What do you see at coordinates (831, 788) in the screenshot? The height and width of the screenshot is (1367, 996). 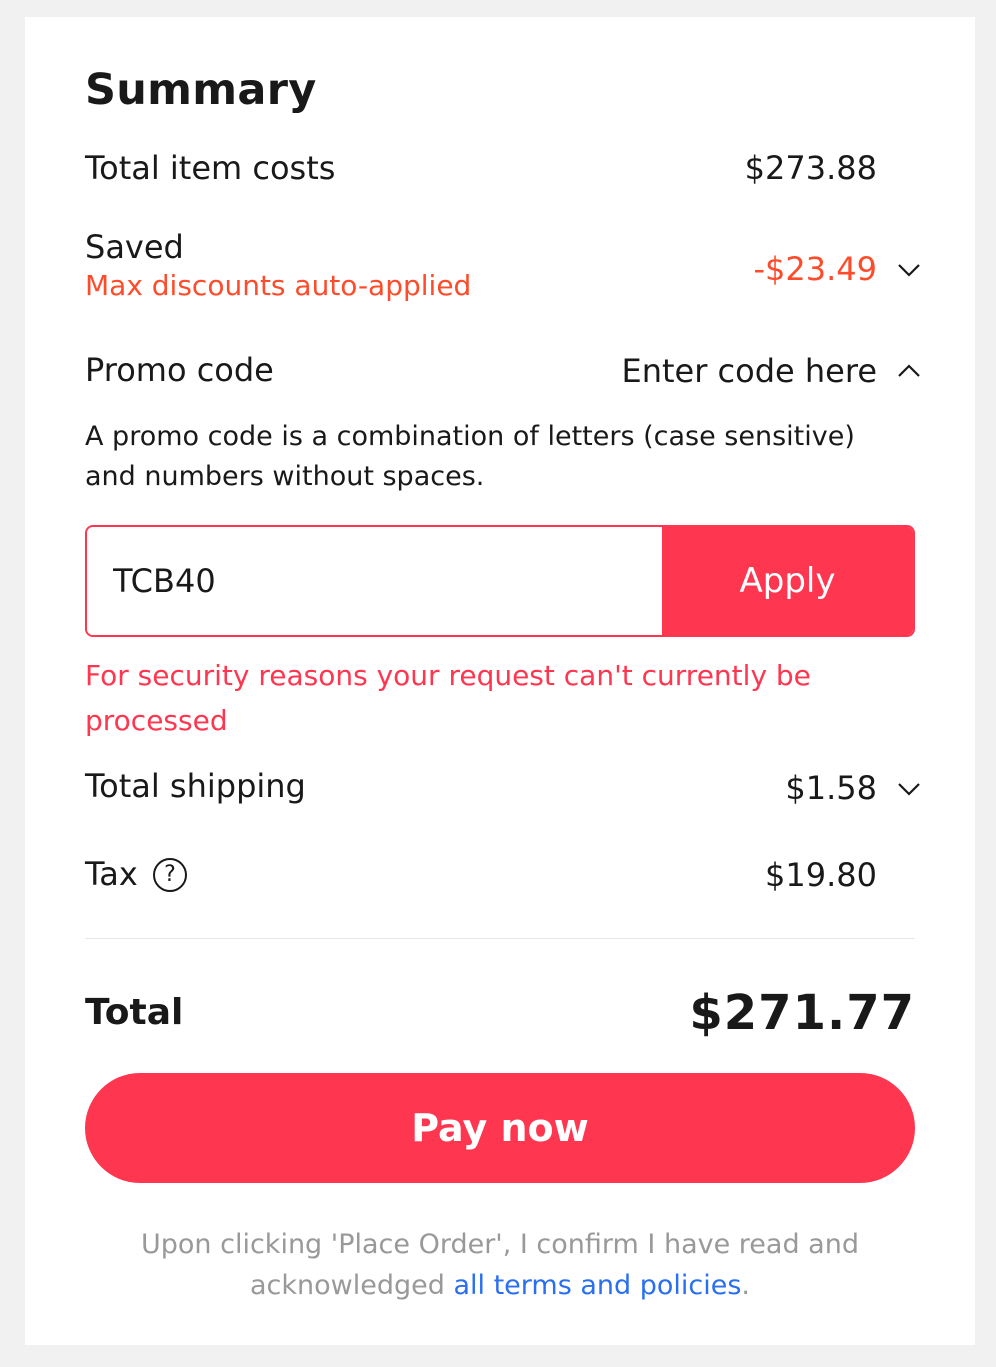 I see `total-shipping-value: $1.58` at bounding box center [831, 788].